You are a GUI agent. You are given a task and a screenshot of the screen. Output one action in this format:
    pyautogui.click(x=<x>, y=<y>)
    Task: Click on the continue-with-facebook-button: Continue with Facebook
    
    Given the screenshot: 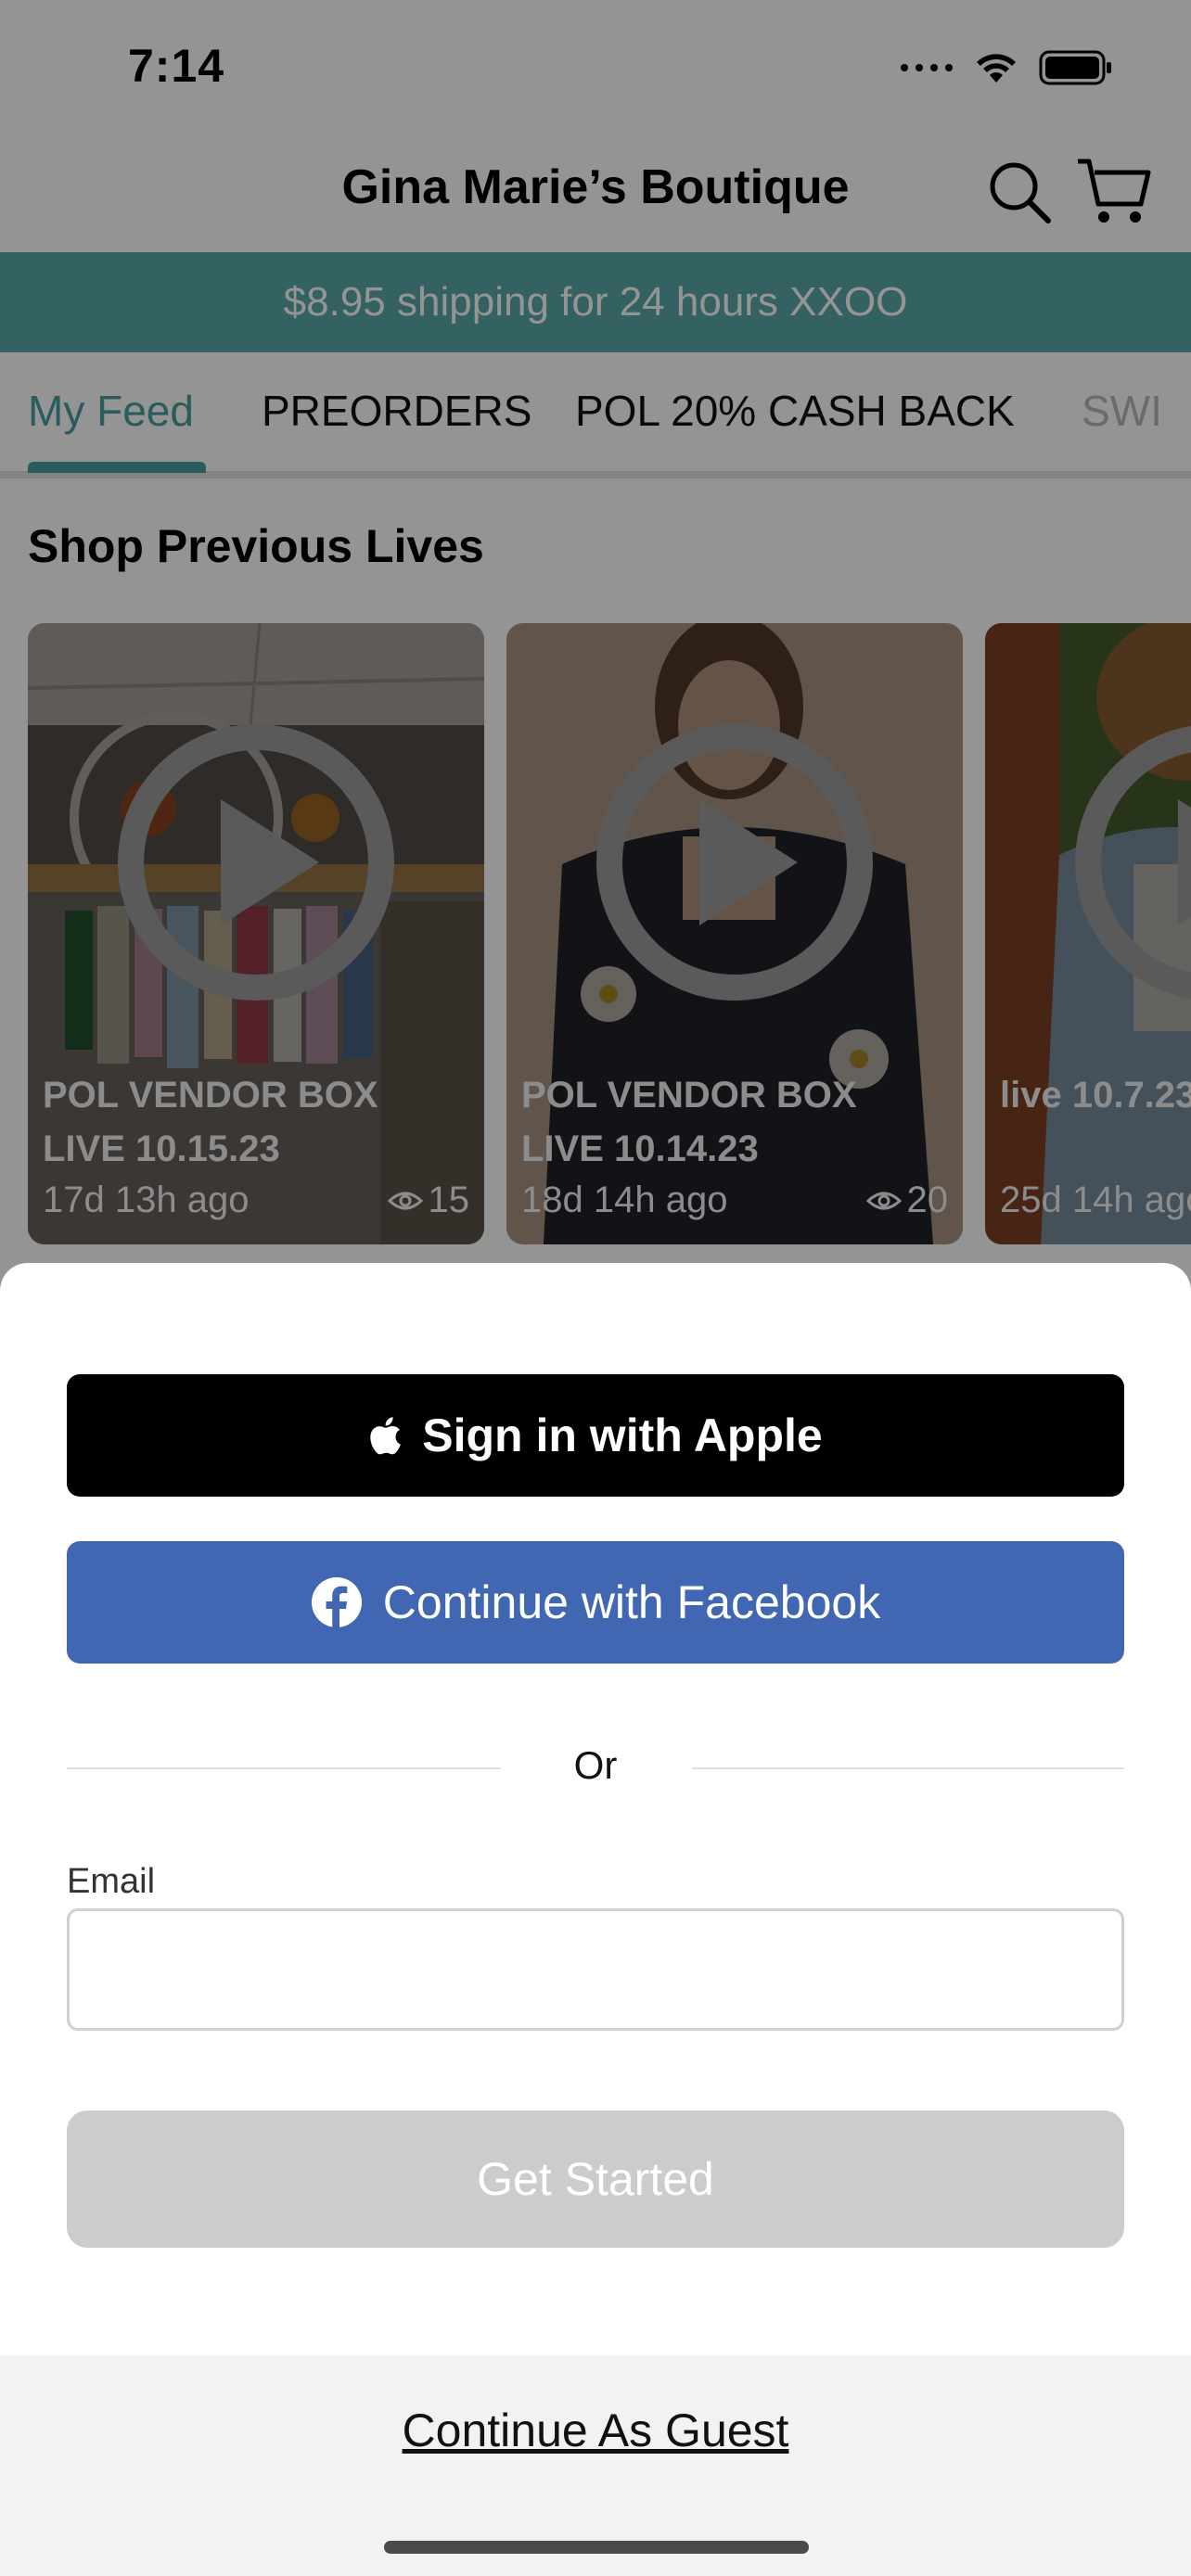 What is the action you would take?
    pyautogui.click(x=595, y=1602)
    